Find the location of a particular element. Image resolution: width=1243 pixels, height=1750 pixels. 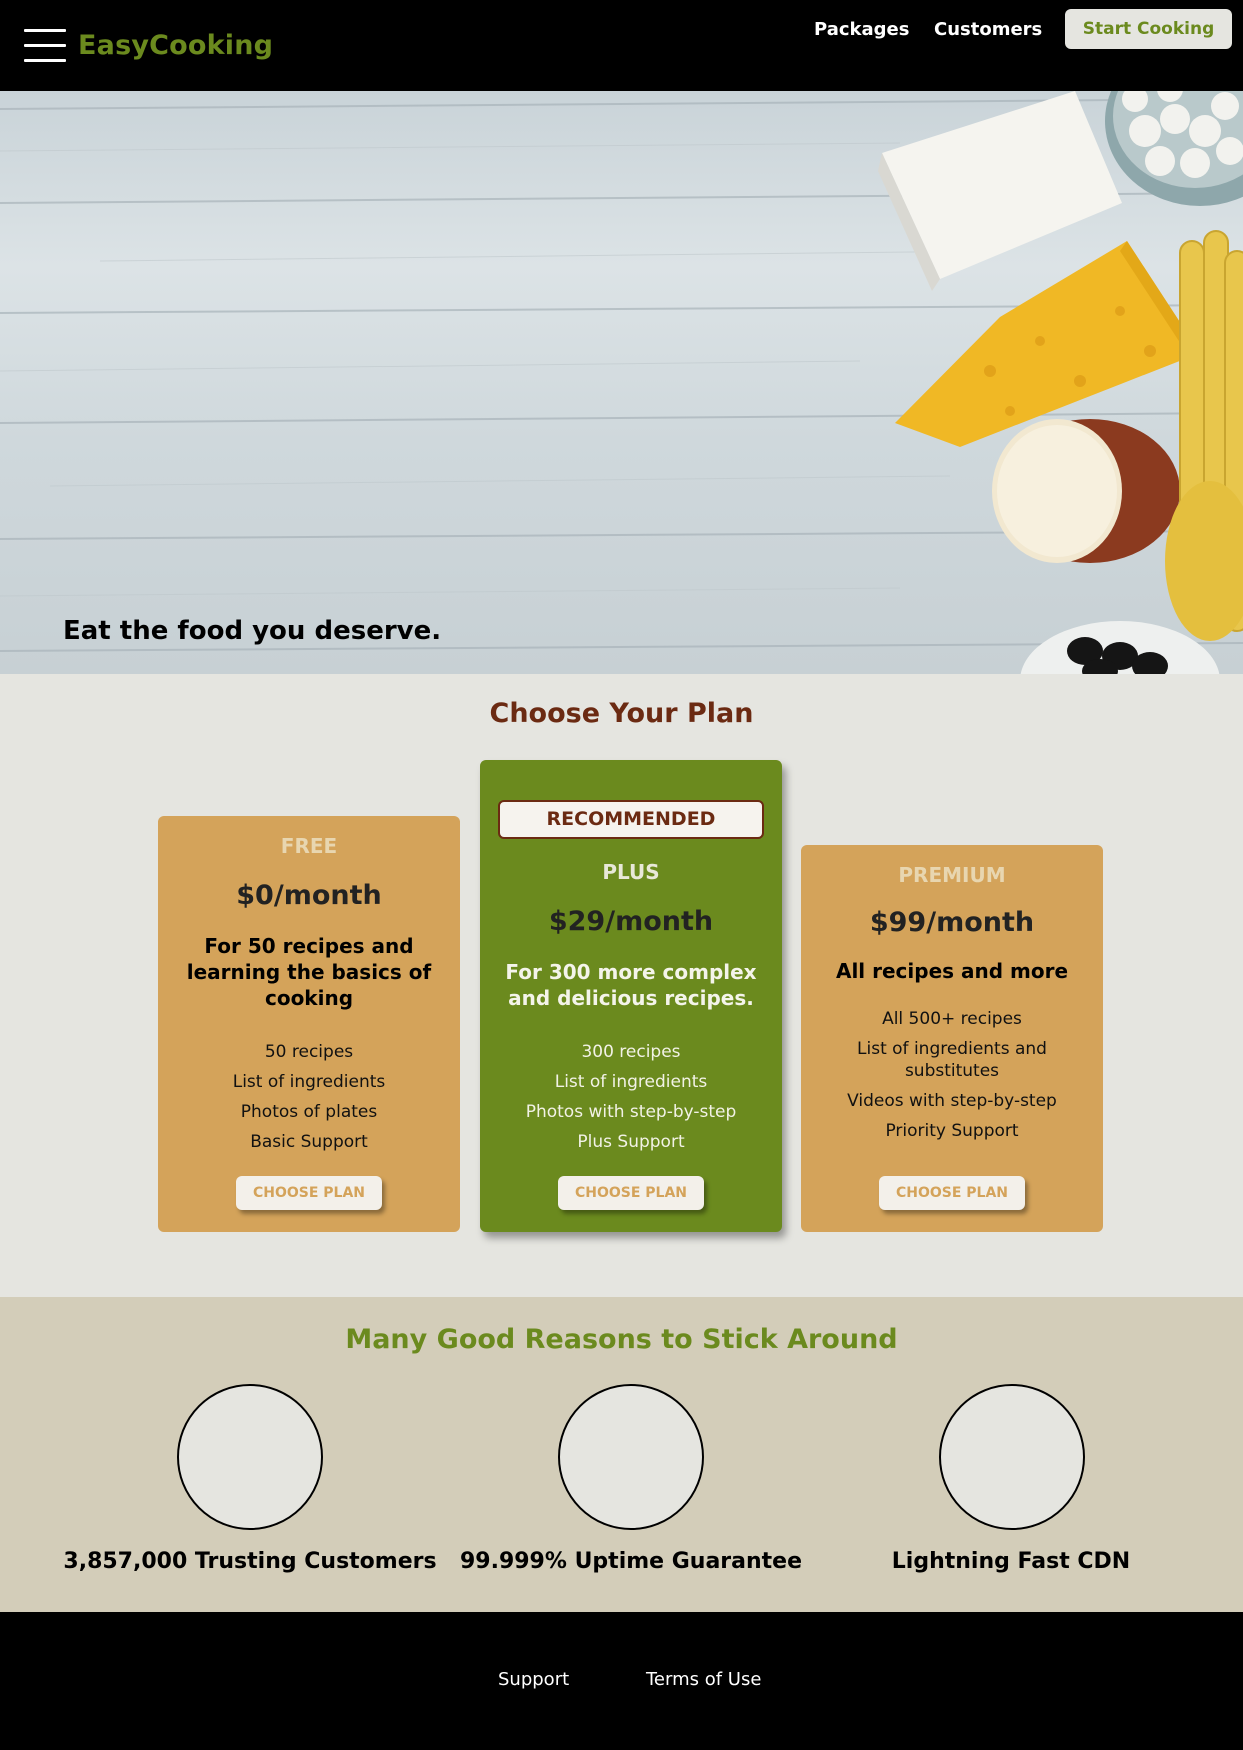

plan-feature: Plus Support is located at coordinates (631, 1142).